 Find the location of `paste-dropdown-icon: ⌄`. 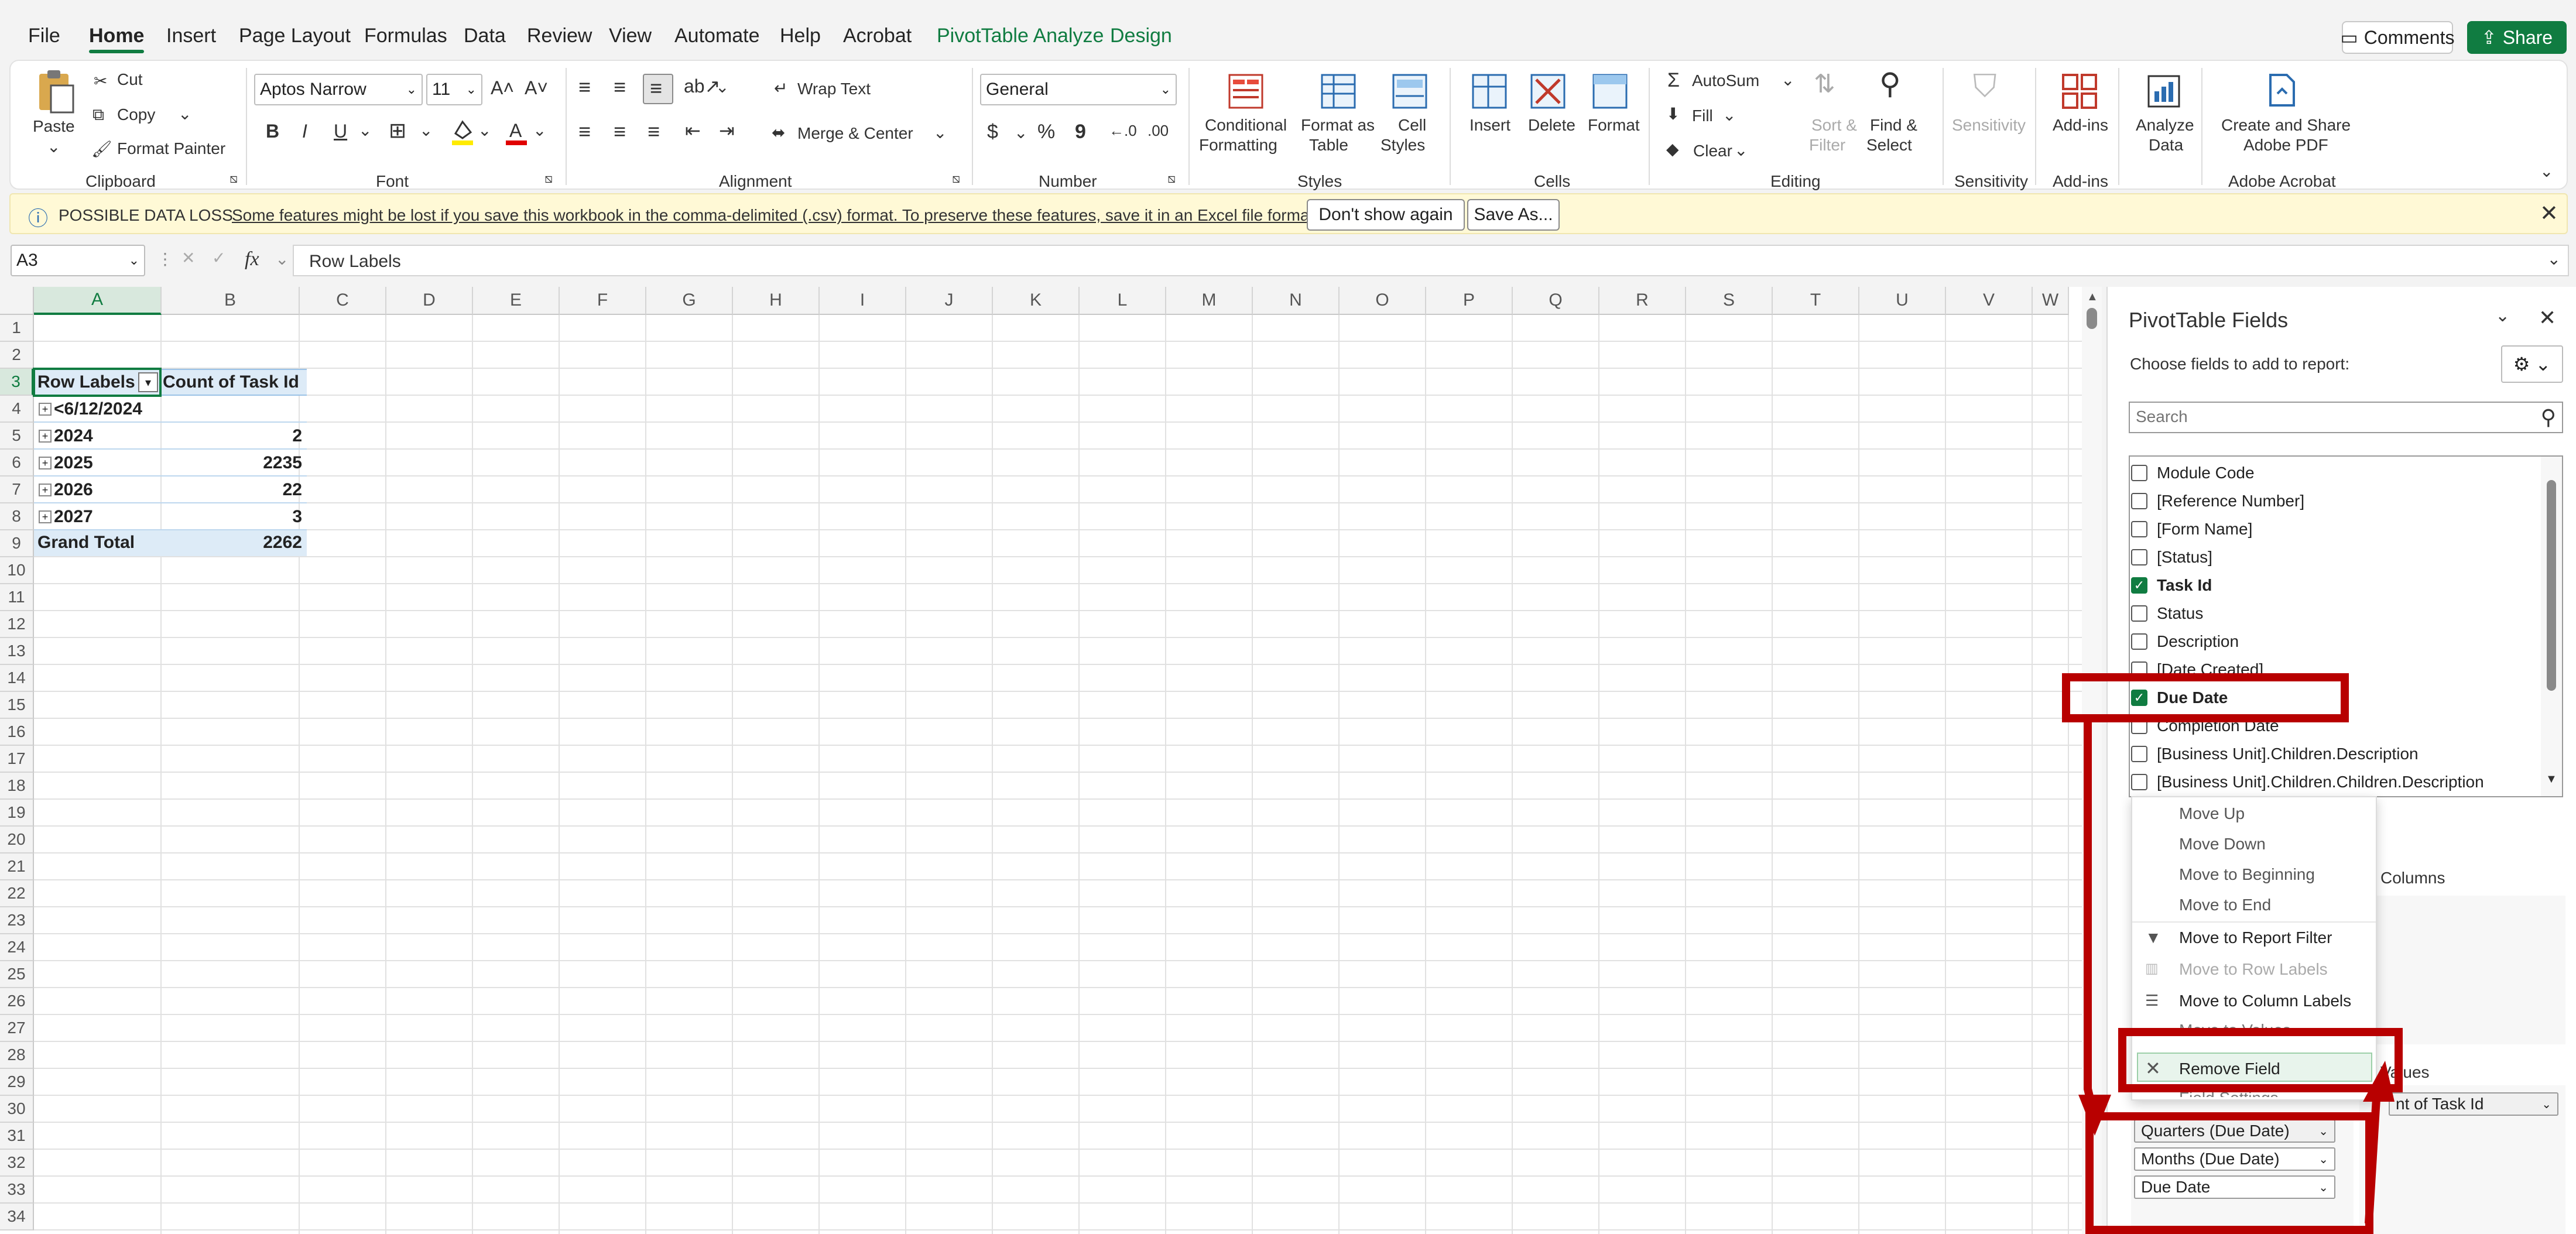

paste-dropdown-icon: ⌄ is located at coordinates (53, 146).